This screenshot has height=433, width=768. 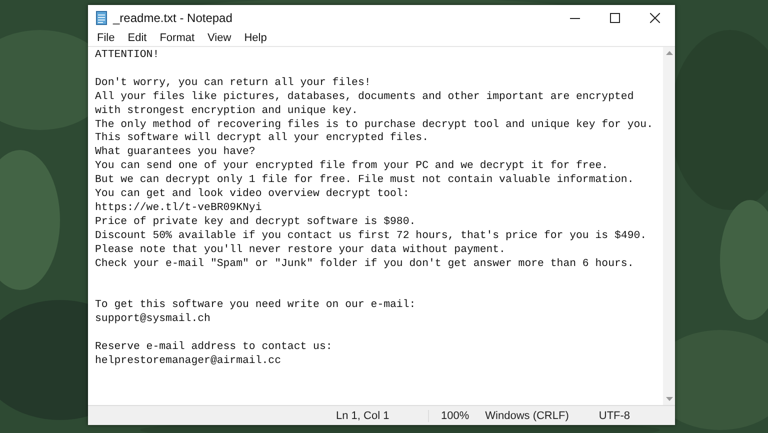 What do you see at coordinates (365, 265) in the screenshot?
I see `text-line: Check your e-mail "Spam" or "Junk" folder if you don't get answer more than 6 hours.` at bounding box center [365, 265].